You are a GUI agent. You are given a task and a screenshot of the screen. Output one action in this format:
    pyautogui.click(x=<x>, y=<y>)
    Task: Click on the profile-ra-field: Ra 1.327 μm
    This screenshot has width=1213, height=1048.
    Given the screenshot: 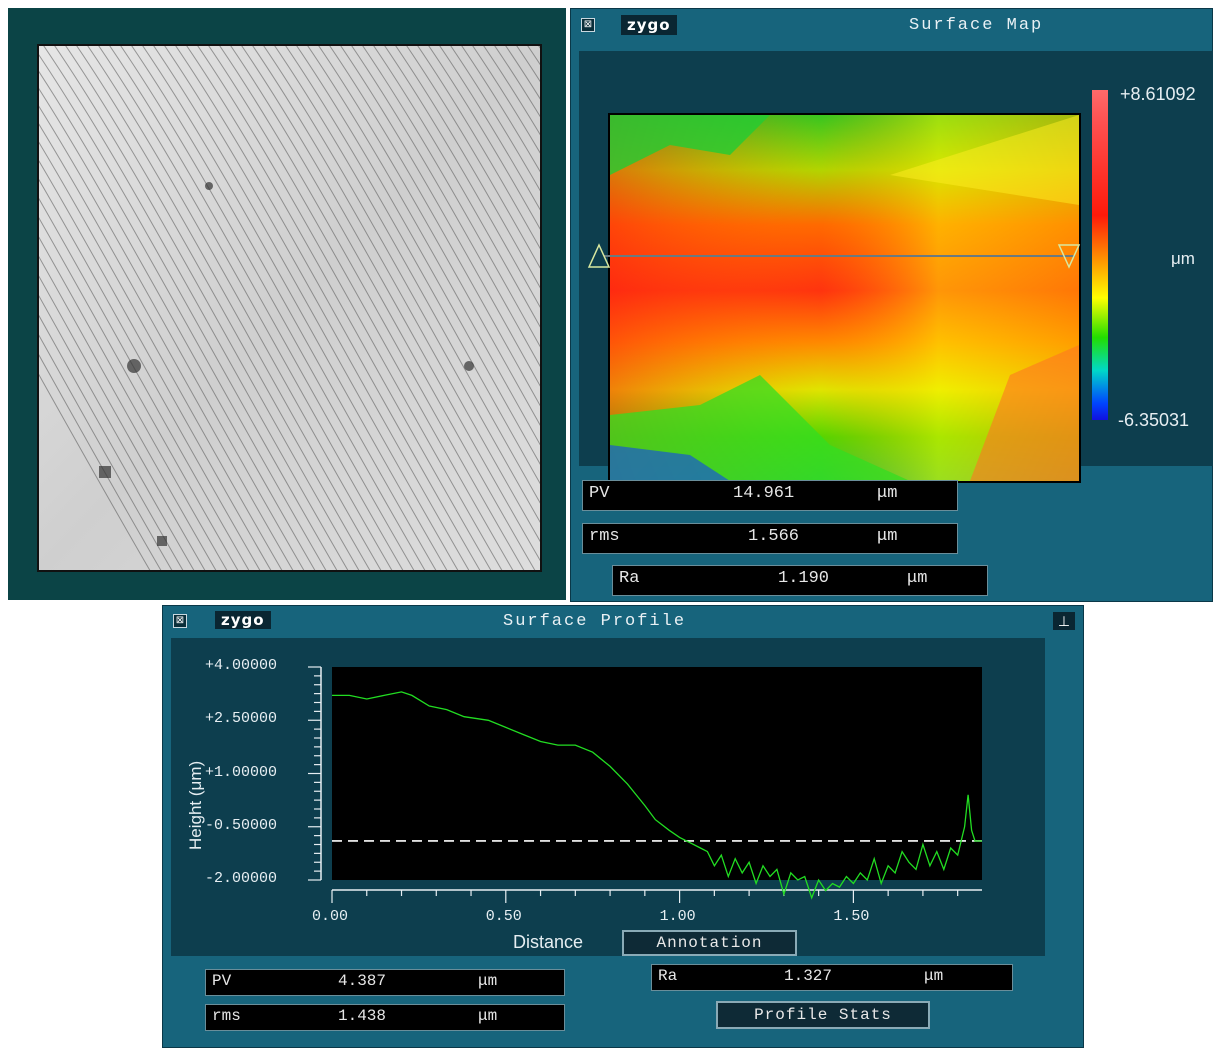 What is the action you would take?
    pyautogui.click(x=832, y=977)
    